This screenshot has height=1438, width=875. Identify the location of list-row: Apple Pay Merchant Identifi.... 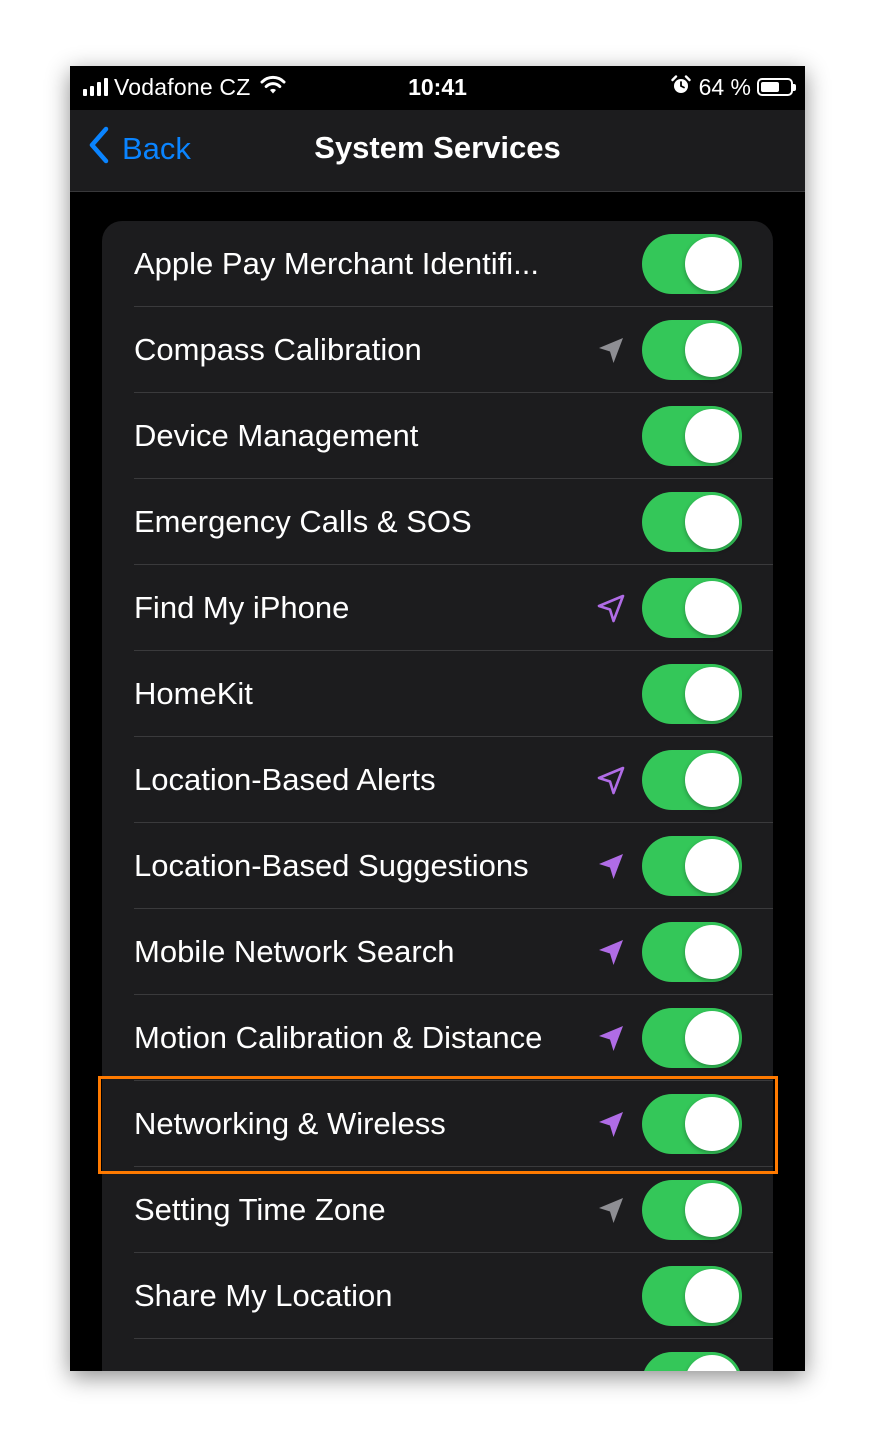
(437, 264).